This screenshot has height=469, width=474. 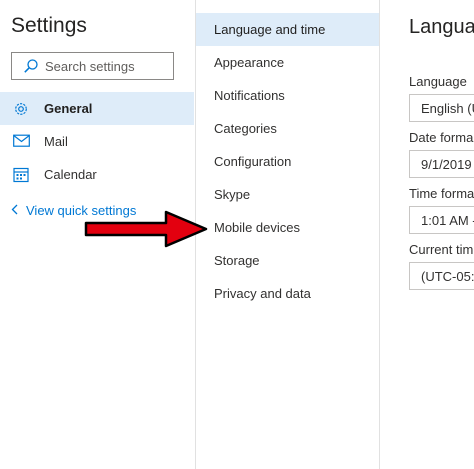 I want to click on category-notifications: Notifications, so click(x=287, y=95).